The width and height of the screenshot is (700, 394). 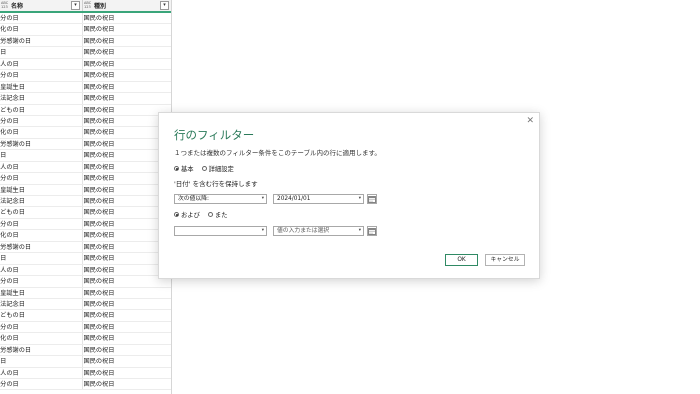 I want to click on dialog-description: １つまたは複数のフィルター条件をこのテーブル内の行に適用します。, so click(x=277, y=153).